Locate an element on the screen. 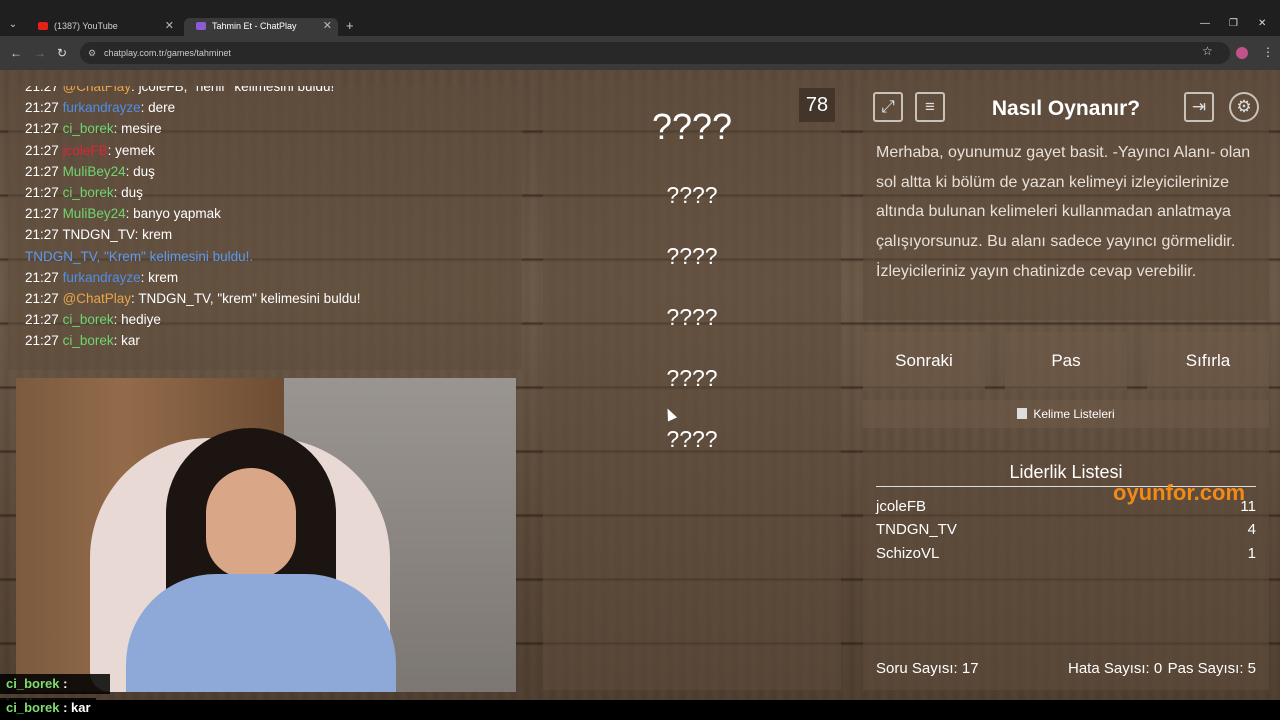 The width and height of the screenshot is (1280, 720). chat-text: TNDGN_TV, "krem" kelimesini buldu! is located at coordinates (249, 298).